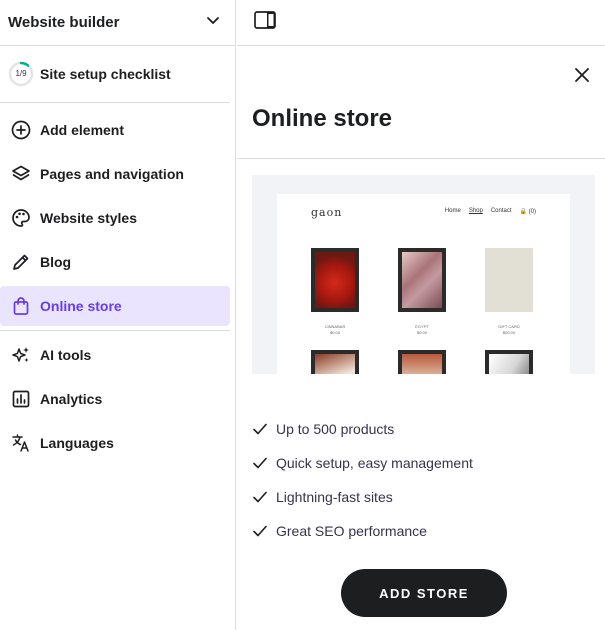 The image size is (605, 630). I want to click on sidebar-item-languages: Languages, so click(115, 443).